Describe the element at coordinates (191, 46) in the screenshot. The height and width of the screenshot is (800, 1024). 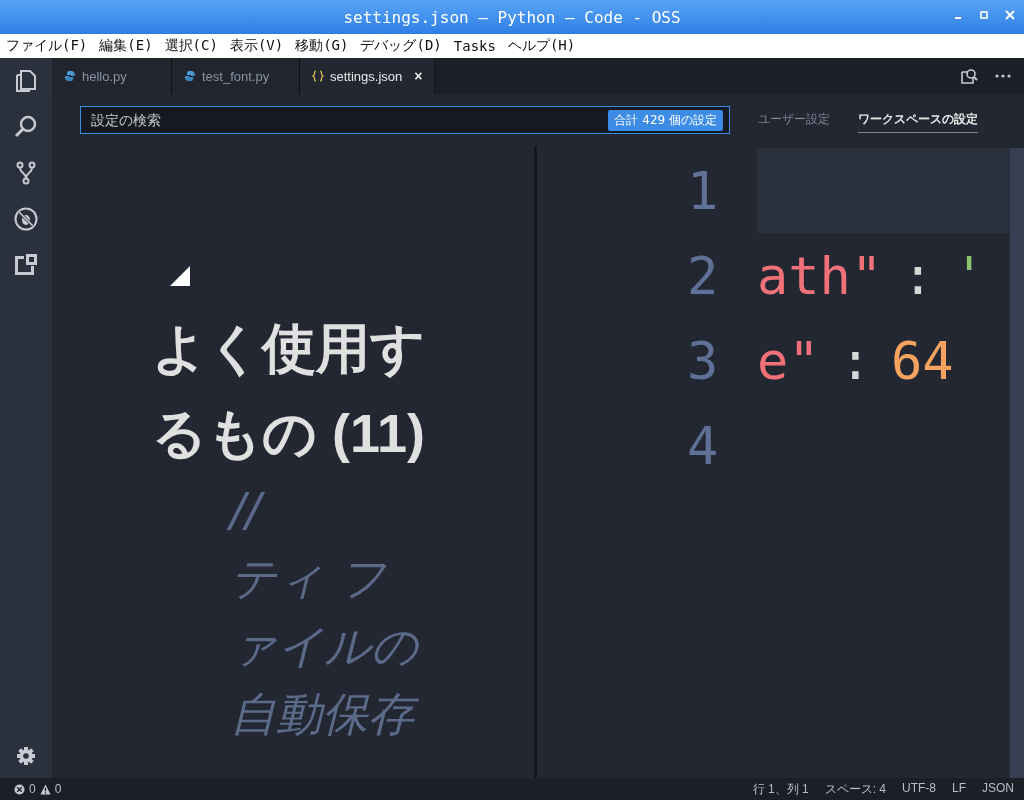
I see `menu-item: 選択(C)` at that location.